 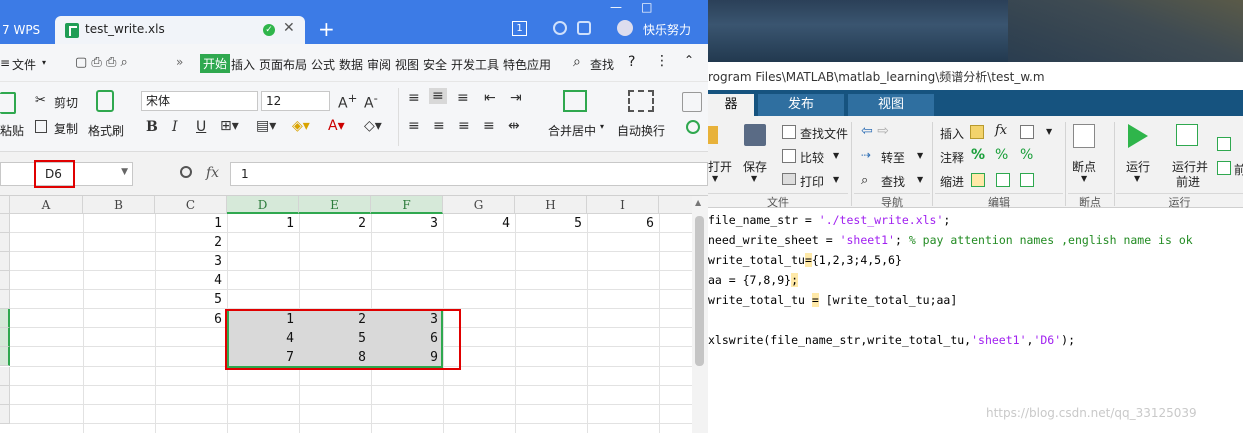 What do you see at coordinates (1001, 130) in the screenshot?
I see `fx-insert-button: fx` at bounding box center [1001, 130].